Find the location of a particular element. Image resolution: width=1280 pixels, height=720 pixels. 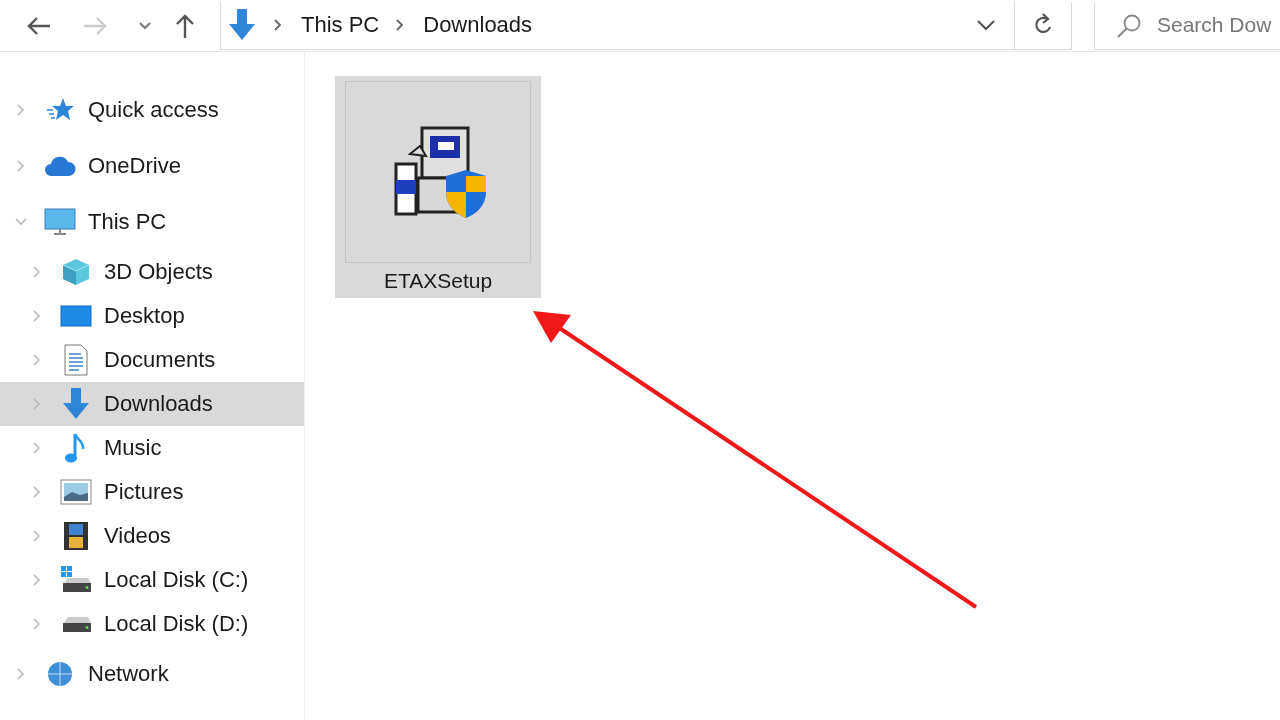

sidebar-label: Local Disk (C:) is located at coordinates (176, 580).